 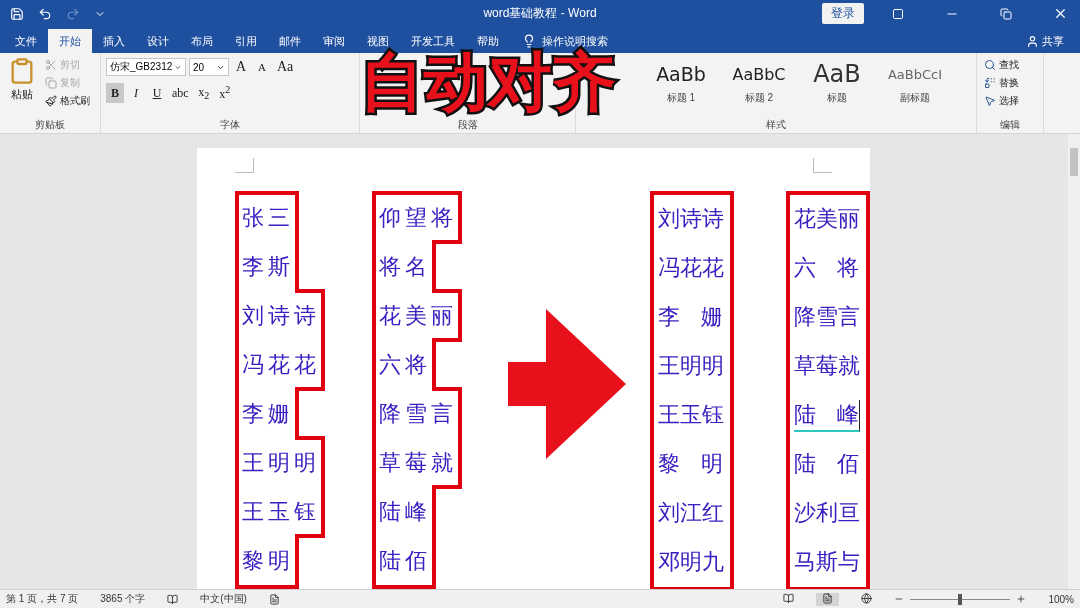 I want to click on arrow-icon, so click(x=567, y=384).